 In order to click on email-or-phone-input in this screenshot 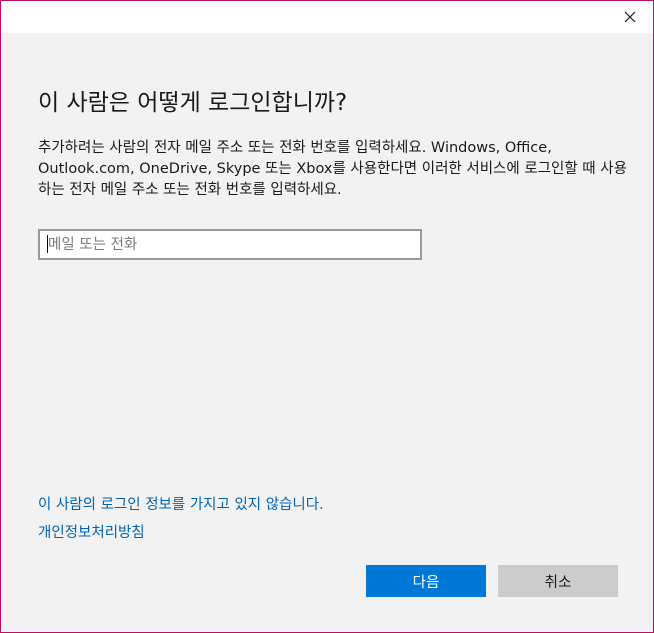, I will do `click(230, 244)`.